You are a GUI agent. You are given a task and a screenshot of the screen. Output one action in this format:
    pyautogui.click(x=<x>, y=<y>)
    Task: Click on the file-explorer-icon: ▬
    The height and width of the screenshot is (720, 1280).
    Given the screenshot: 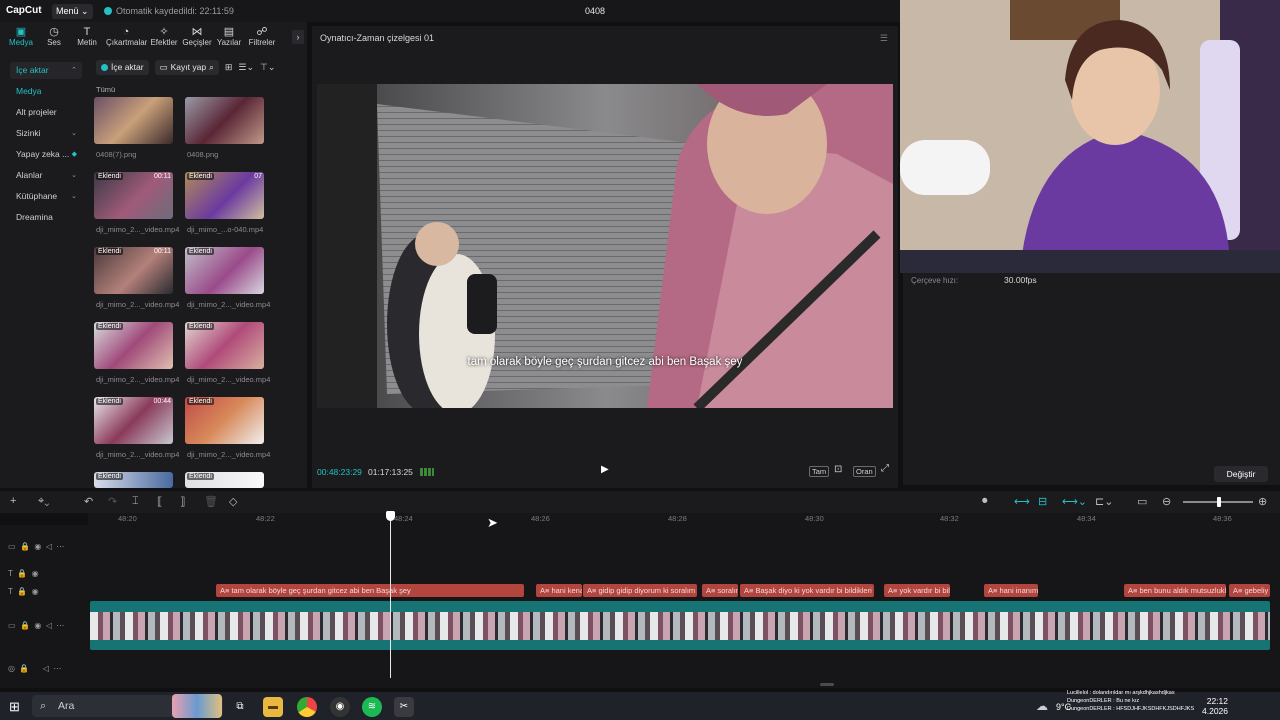 What is the action you would take?
    pyautogui.click(x=273, y=707)
    